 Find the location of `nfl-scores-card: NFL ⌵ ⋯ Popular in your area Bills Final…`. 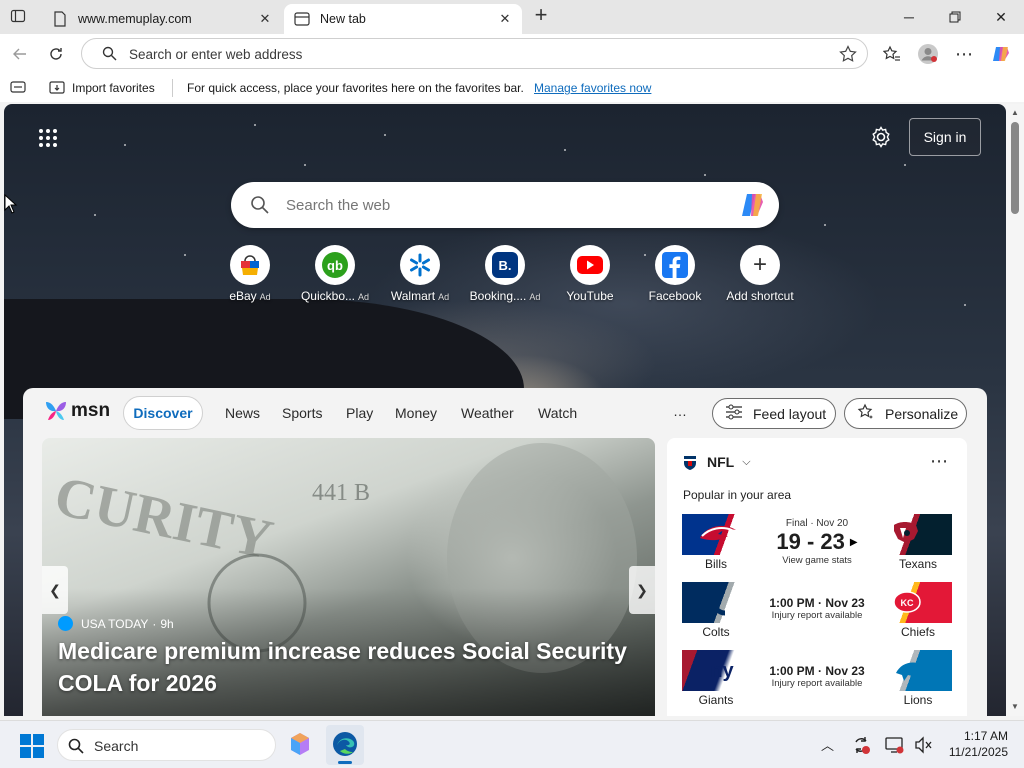

nfl-scores-card: NFL ⌵ ⋯ Popular in your area Bills Final… is located at coordinates (817, 577).